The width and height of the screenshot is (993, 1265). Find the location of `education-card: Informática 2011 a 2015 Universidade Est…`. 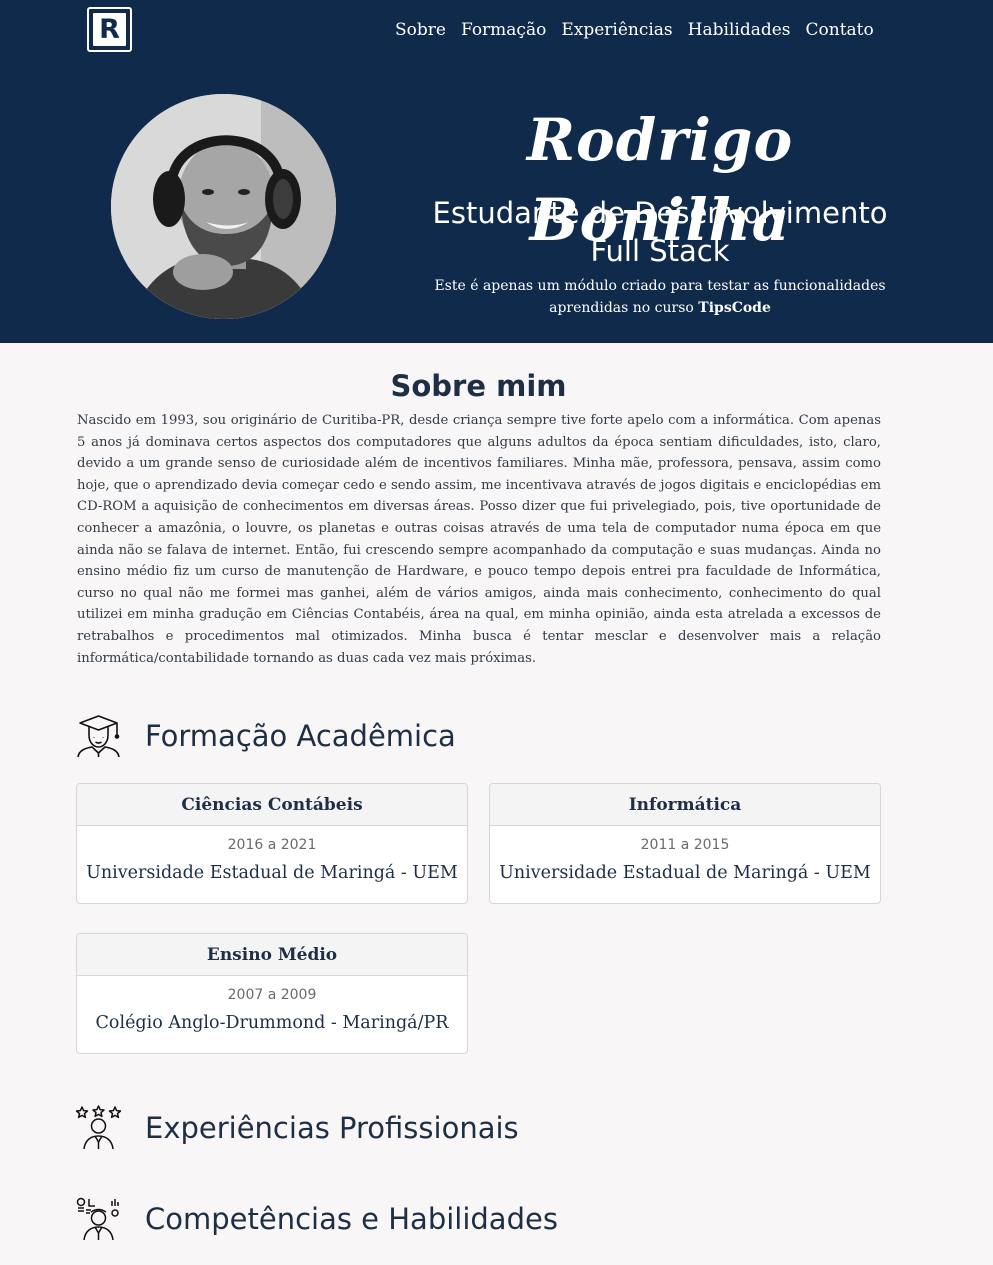

education-card: Informática 2011 a 2015 Universidade Est… is located at coordinates (685, 843).